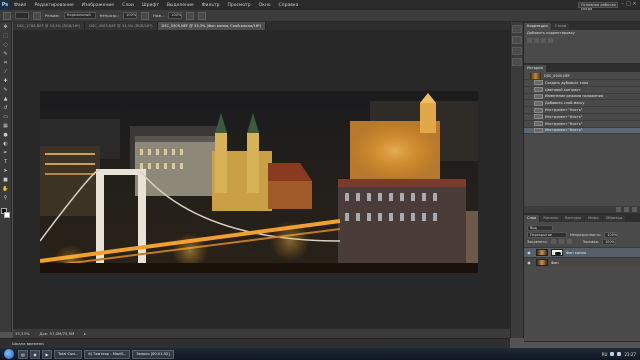  Describe the element at coordinates (49, 26) in the screenshot. I see `document-tab: DSC_2768.NEF @ 33,3% (RGB/16*)` at that location.